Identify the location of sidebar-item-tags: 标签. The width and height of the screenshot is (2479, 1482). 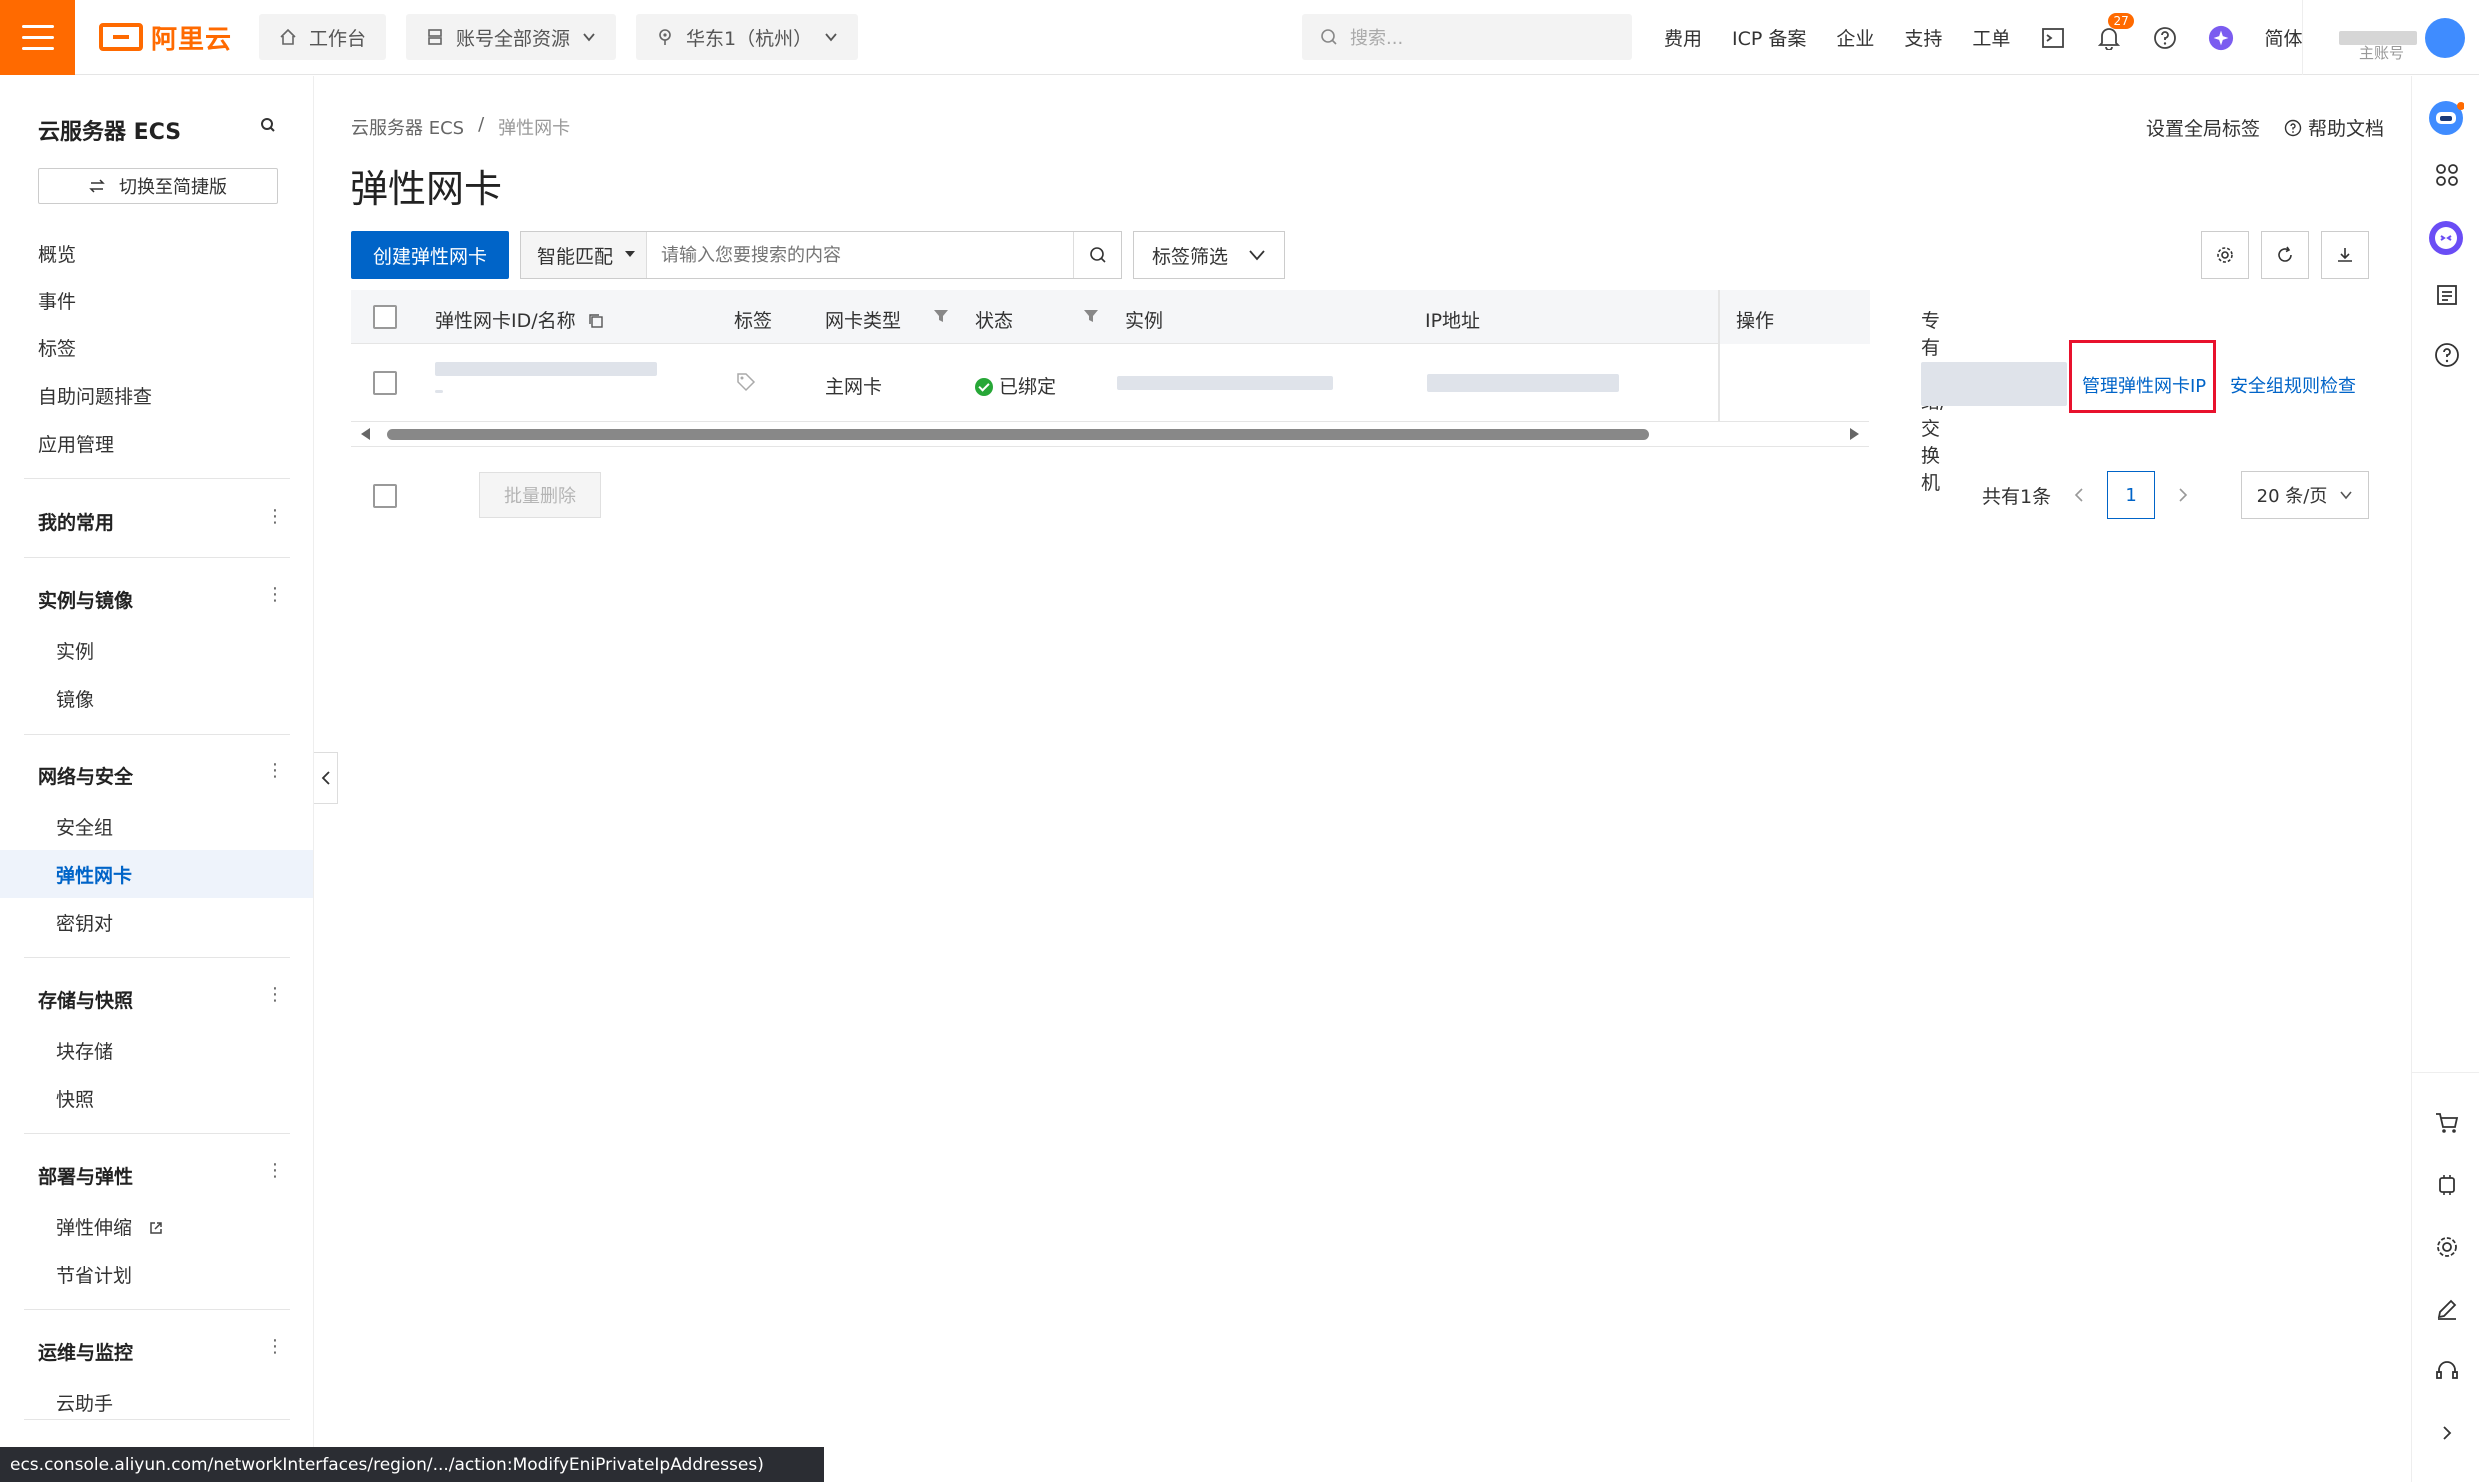
(57, 347).